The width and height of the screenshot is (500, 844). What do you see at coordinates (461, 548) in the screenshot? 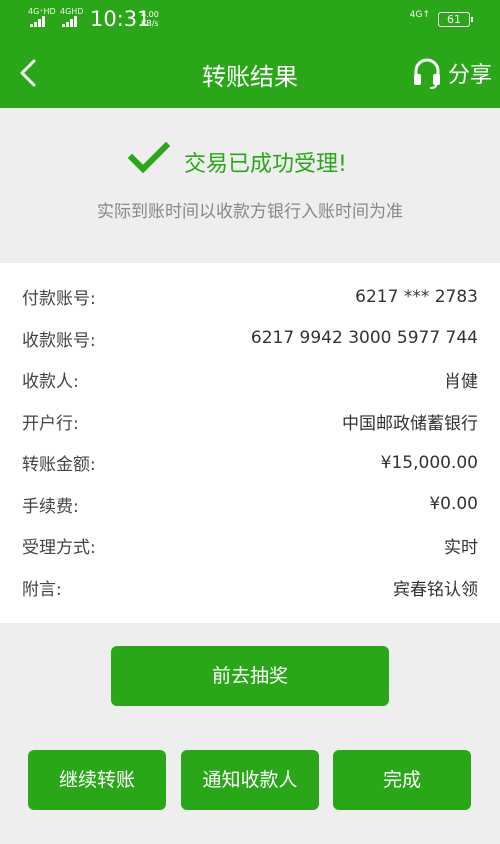
I see `detail-value: 实时` at bounding box center [461, 548].